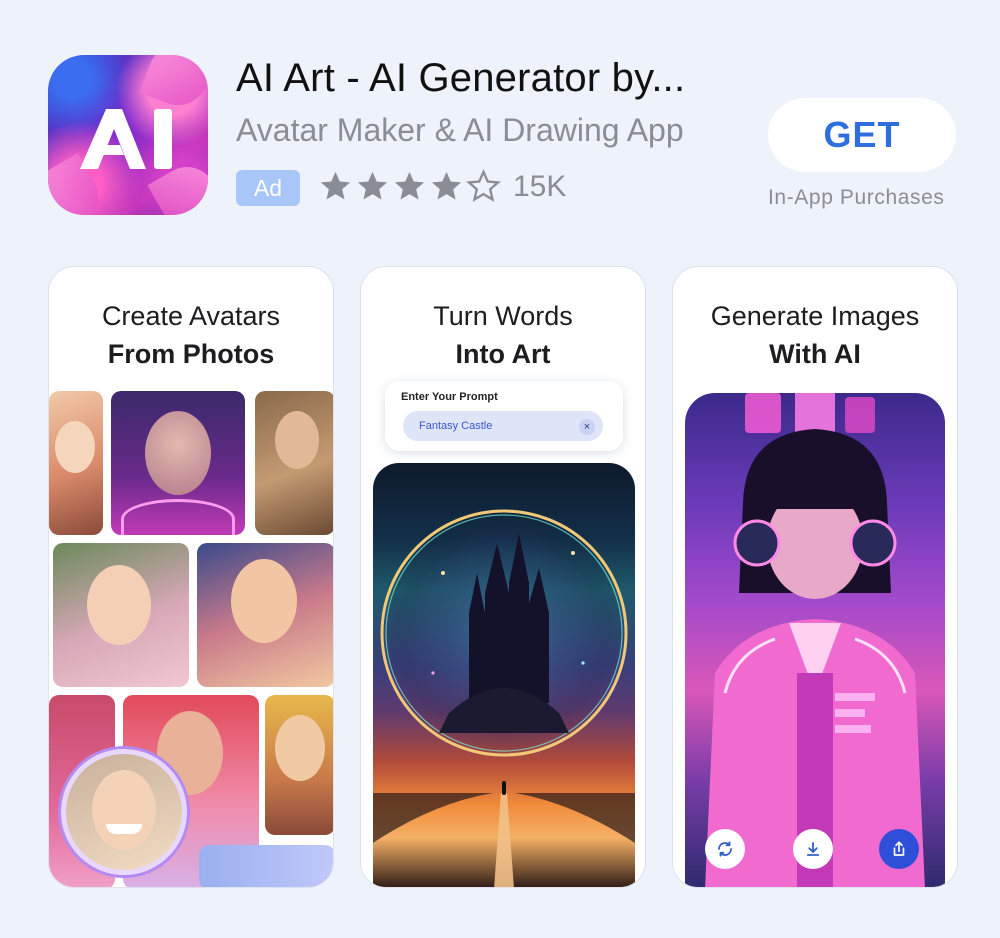 The image size is (1000, 938). I want to click on prompt-input, so click(503, 426).